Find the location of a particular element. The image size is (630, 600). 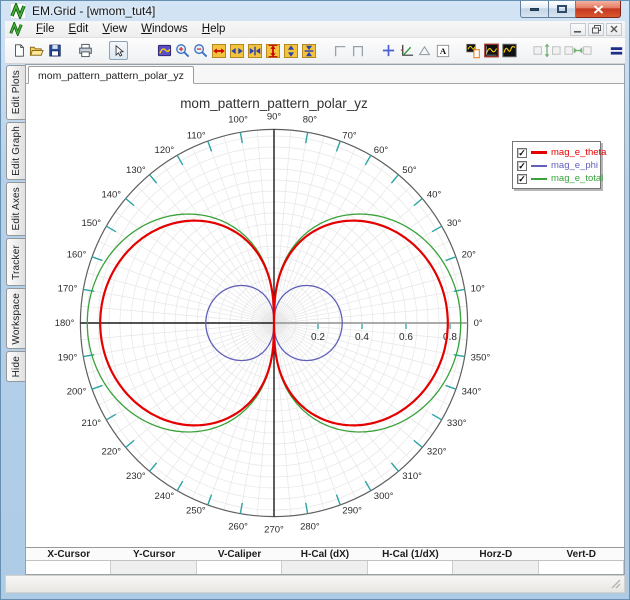

axis-x-out-button is located at coordinates (236, 51).